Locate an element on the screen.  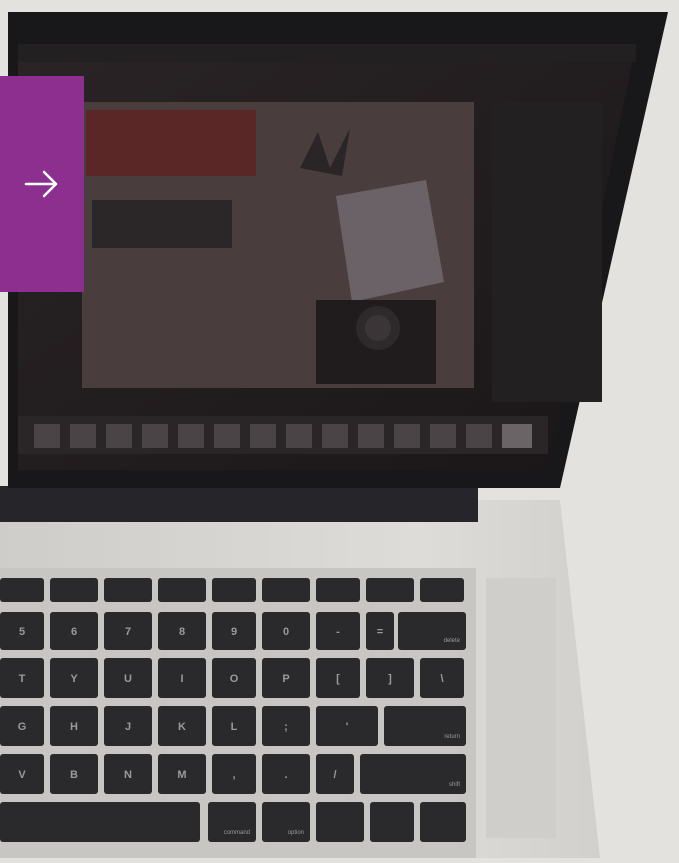
key-label: . is located at coordinates (285, 775).